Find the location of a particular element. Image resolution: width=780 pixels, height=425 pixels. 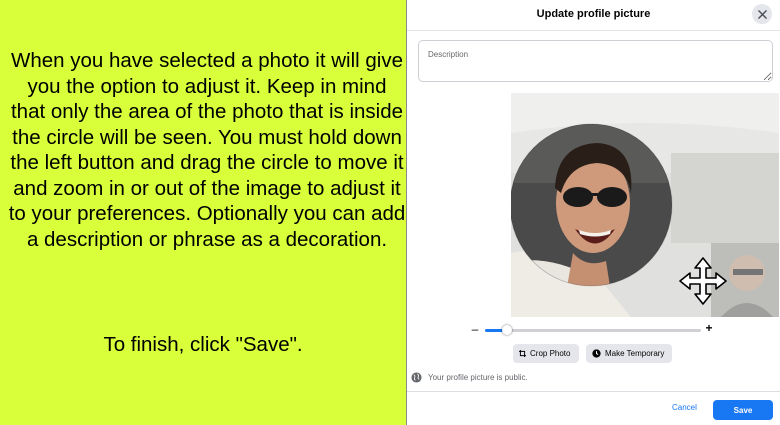

make-temporary-button: Make Temporary is located at coordinates (629, 353).